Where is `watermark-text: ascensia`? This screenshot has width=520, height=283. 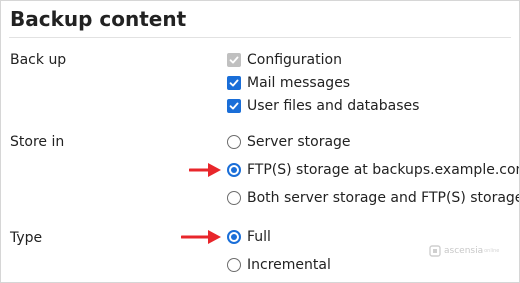 watermark-text: ascensia is located at coordinates (464, 251).